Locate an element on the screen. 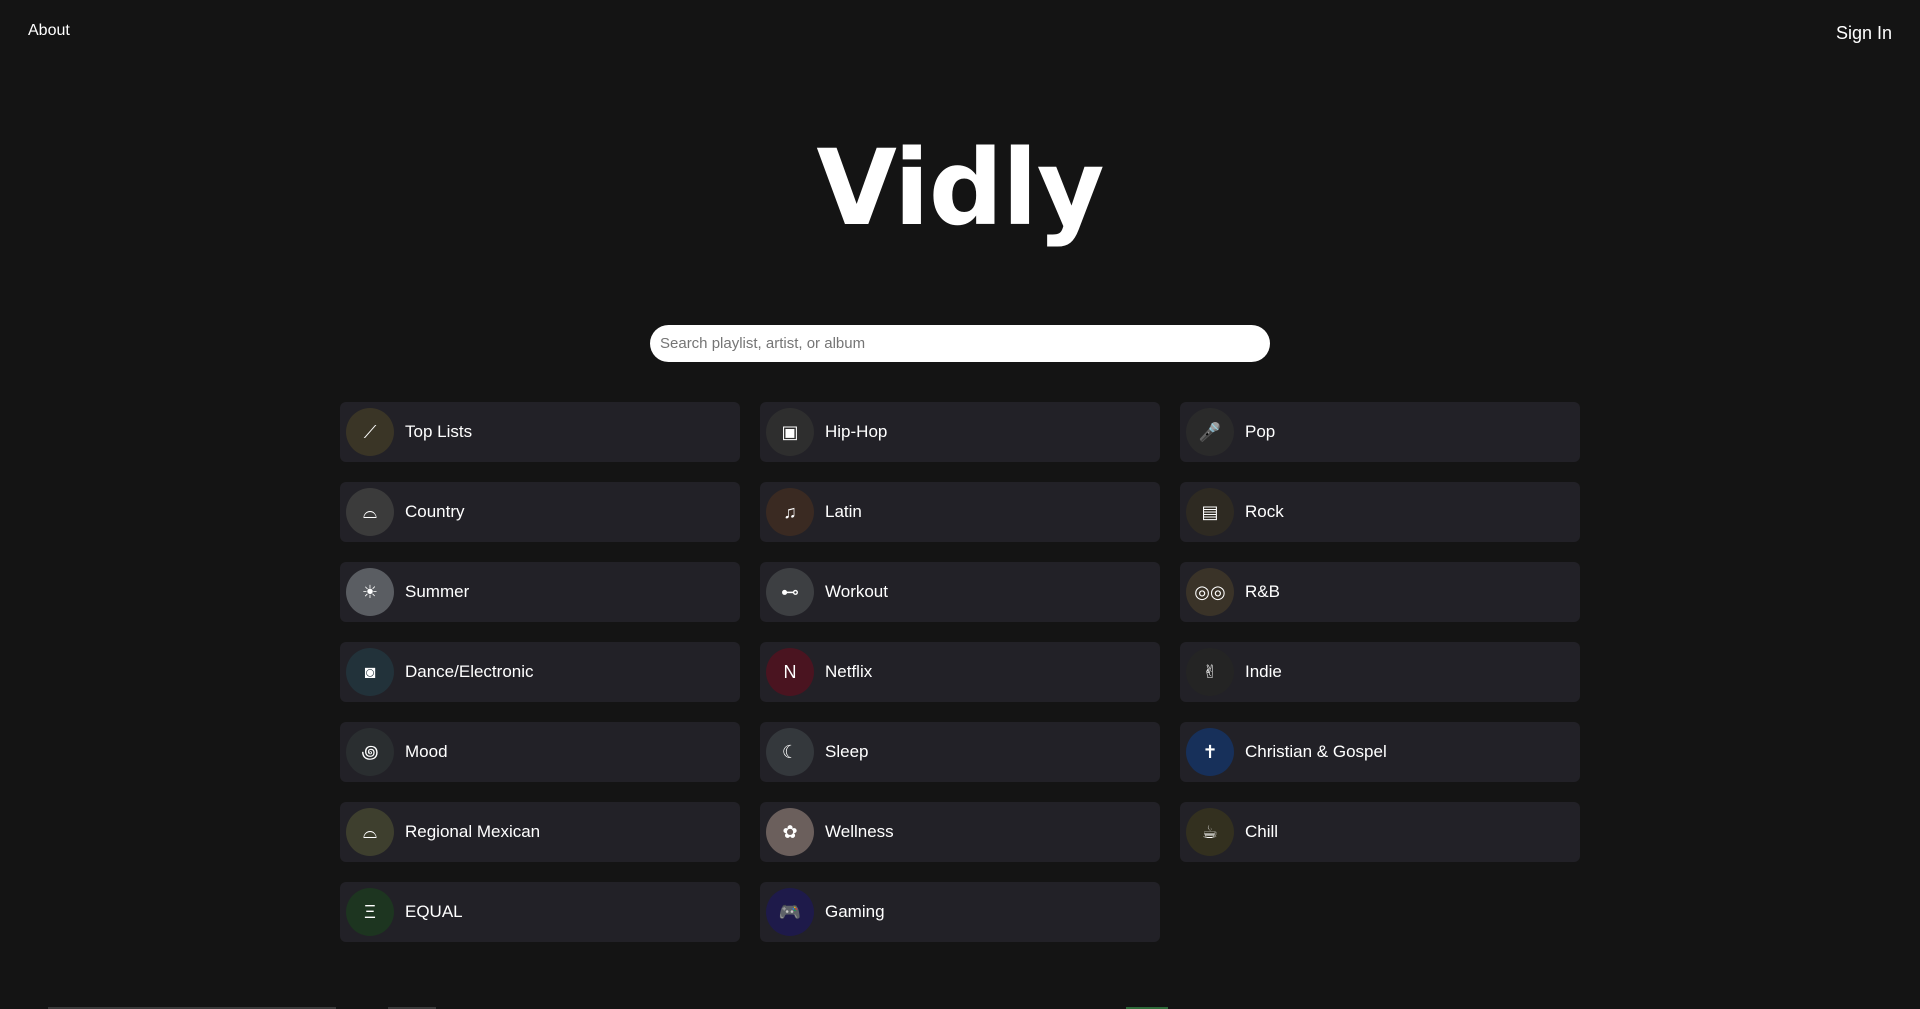 This screenshot has width=1920, height=1009. search-bar is located at coordinates (960, 343).